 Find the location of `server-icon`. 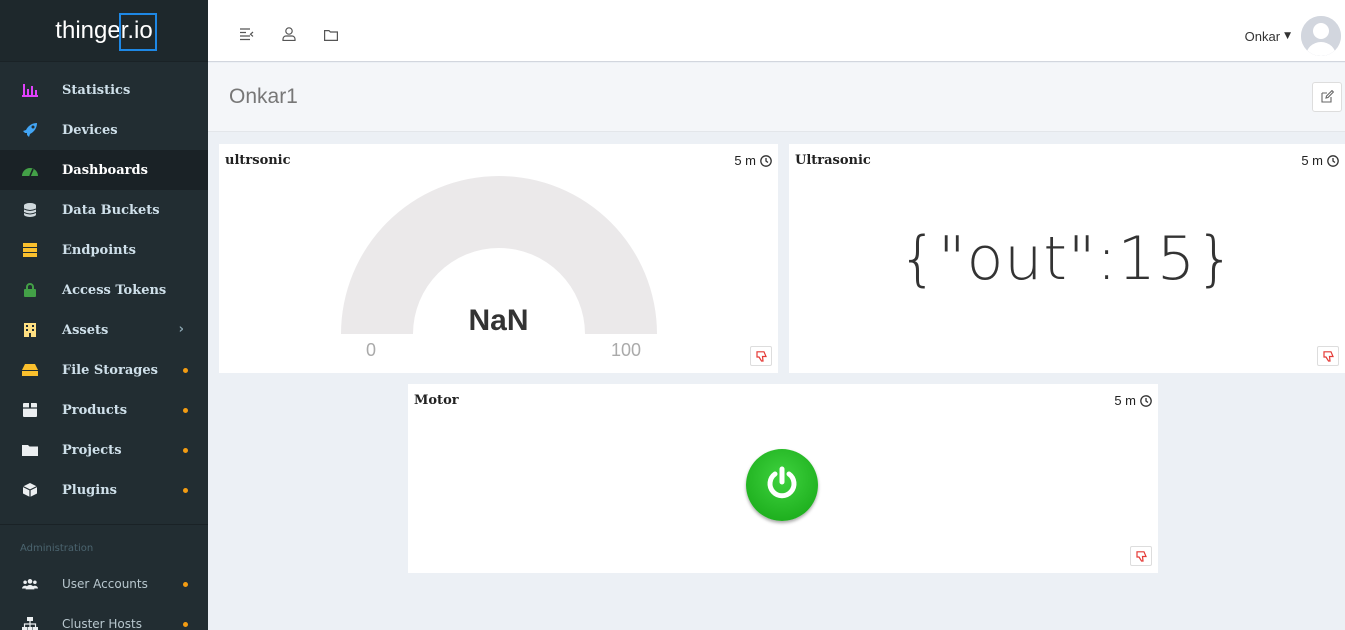

server-icon is located at coordinates (30, 250).